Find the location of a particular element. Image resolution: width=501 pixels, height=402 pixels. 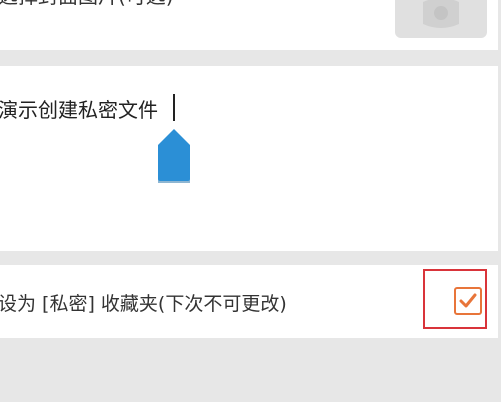

text-caret is located at coordinates (174, 107).